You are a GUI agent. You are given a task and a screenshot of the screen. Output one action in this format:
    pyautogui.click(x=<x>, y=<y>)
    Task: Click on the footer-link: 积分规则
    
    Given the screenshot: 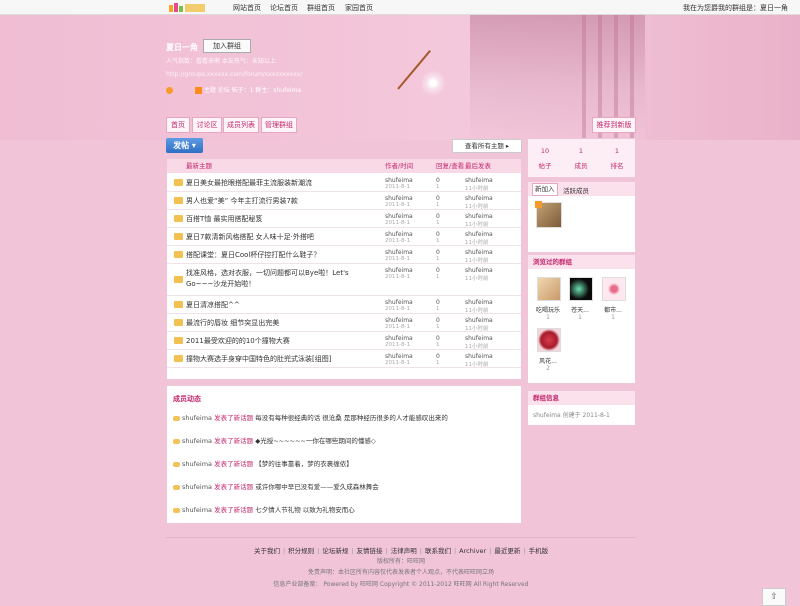 What is the action you would take?
    pyautogui.click(x=301, y=551)
    